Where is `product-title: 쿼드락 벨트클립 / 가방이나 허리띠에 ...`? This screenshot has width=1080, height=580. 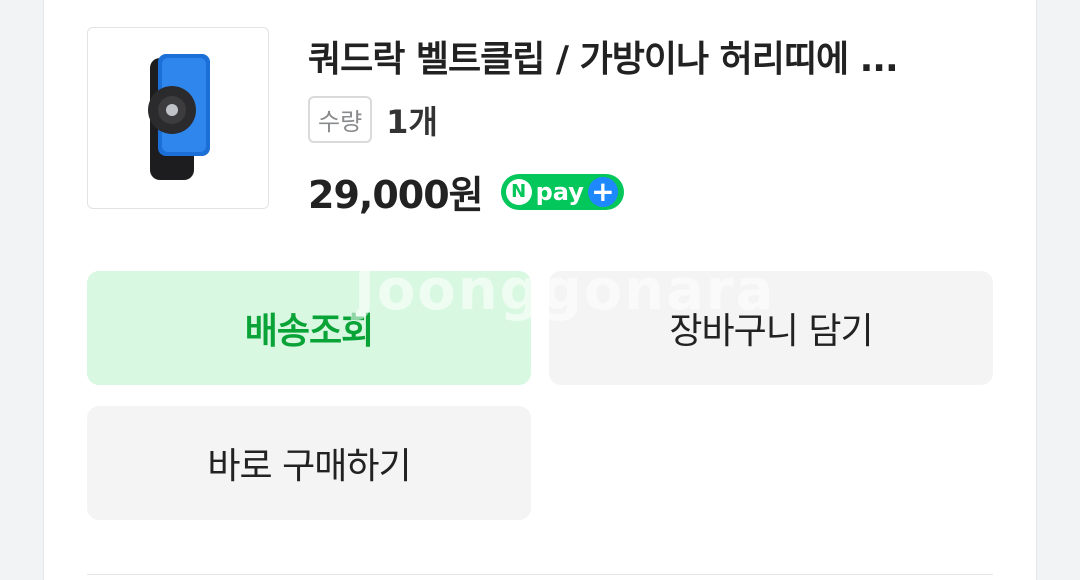
product-title: 쿼드락 벨트클립 / 가방이나 허리띠에 ... is located at coordinates (648, 56).